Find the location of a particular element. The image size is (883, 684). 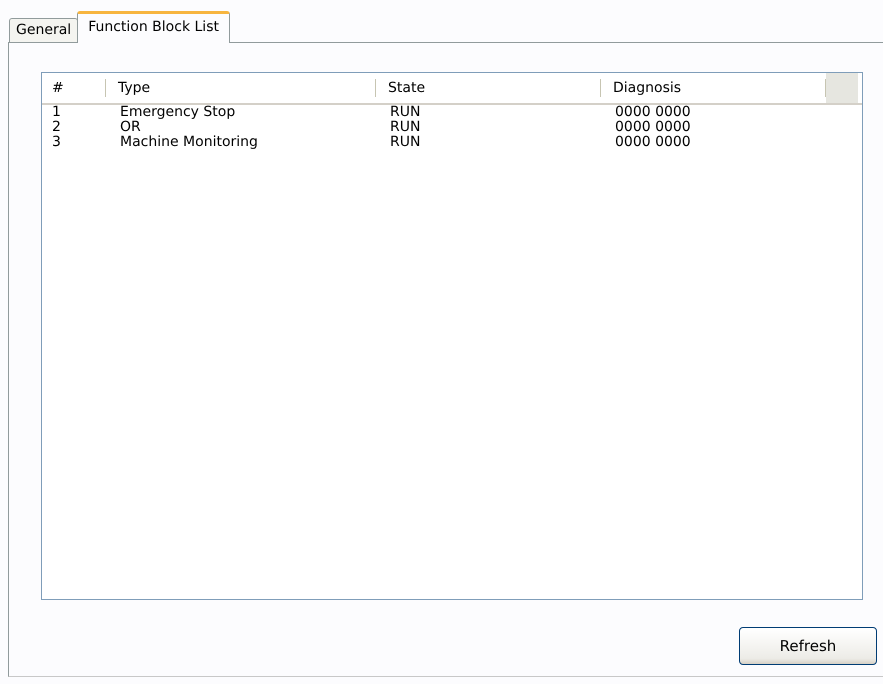

column-header: # is located at coordinates (76, 88).